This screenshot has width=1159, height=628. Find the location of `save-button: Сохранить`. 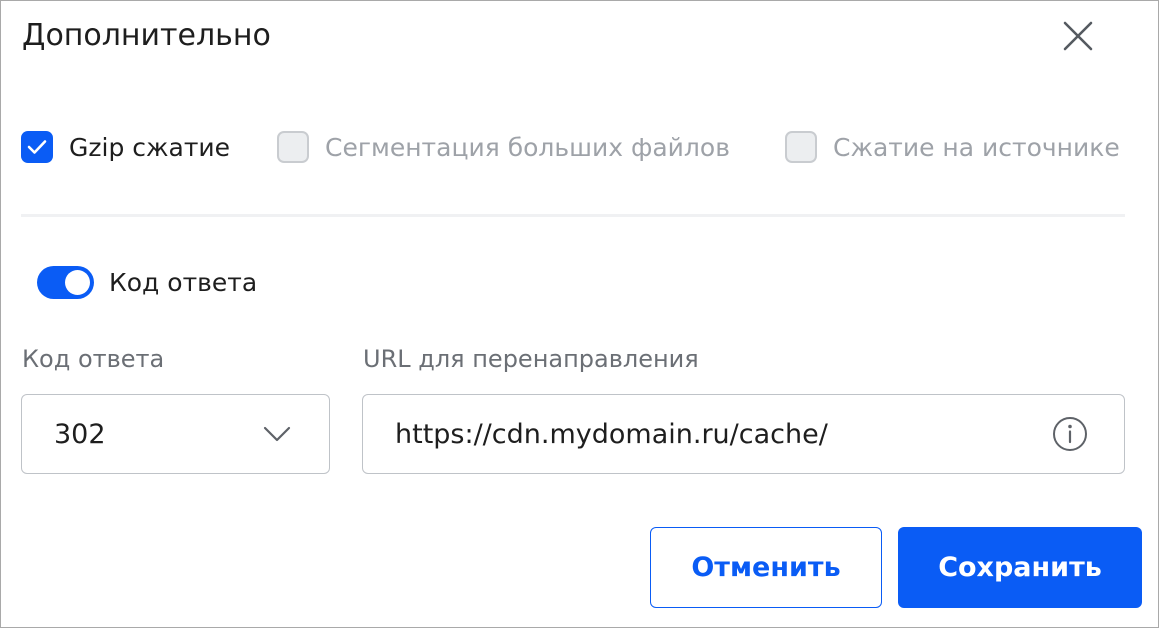

save-button: Сохранить is located at coordinates (1020, 567).